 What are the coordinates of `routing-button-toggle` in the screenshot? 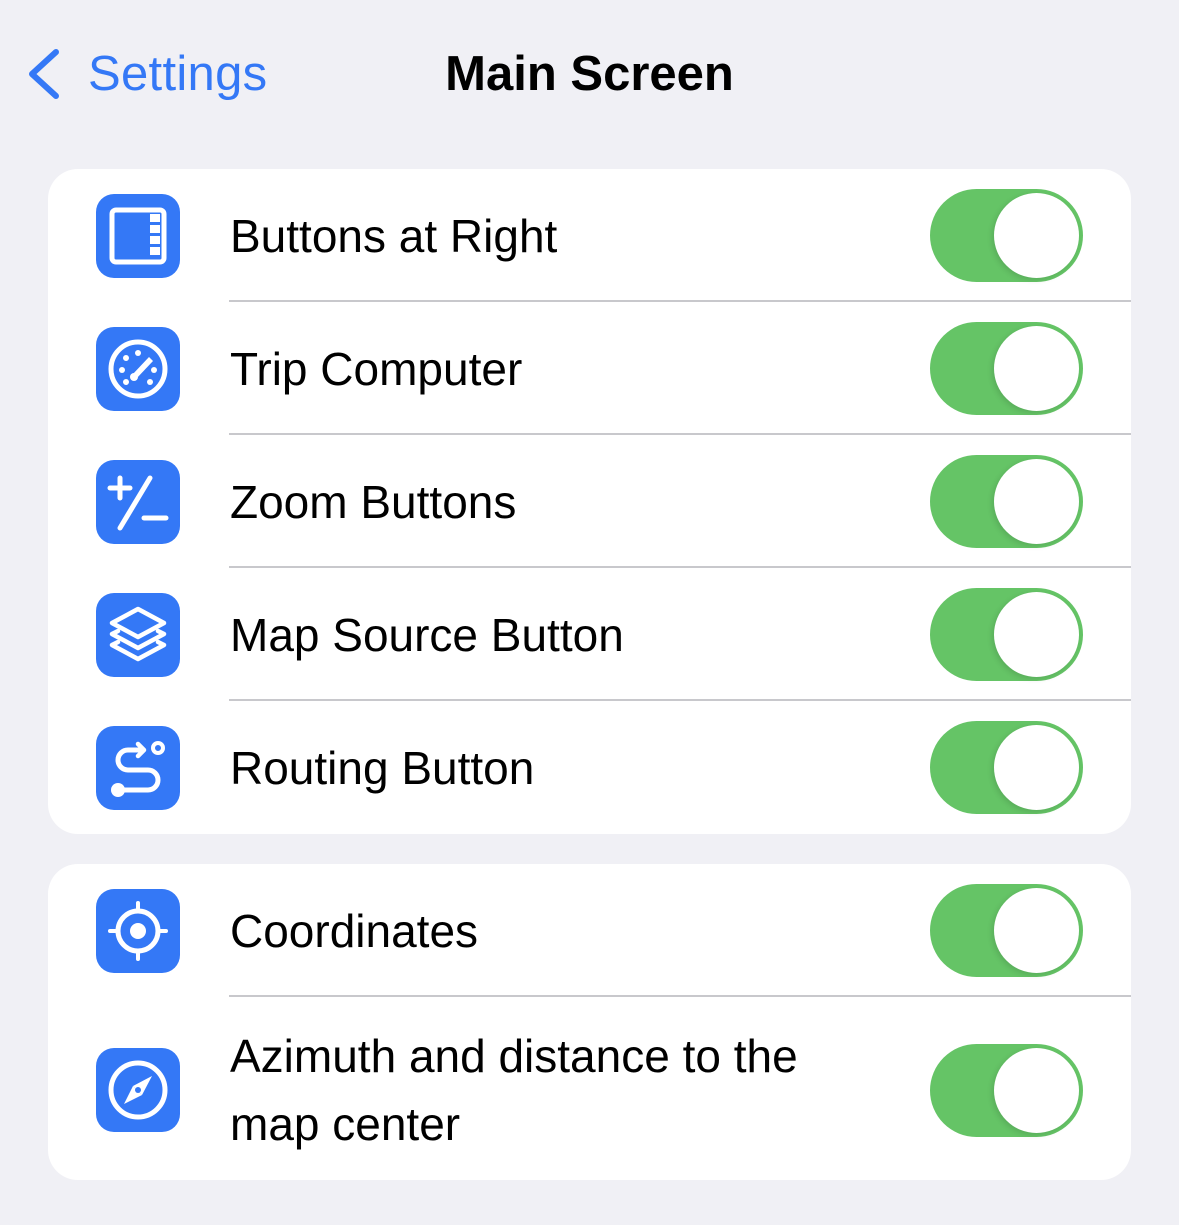 It's located at (1006, 767).